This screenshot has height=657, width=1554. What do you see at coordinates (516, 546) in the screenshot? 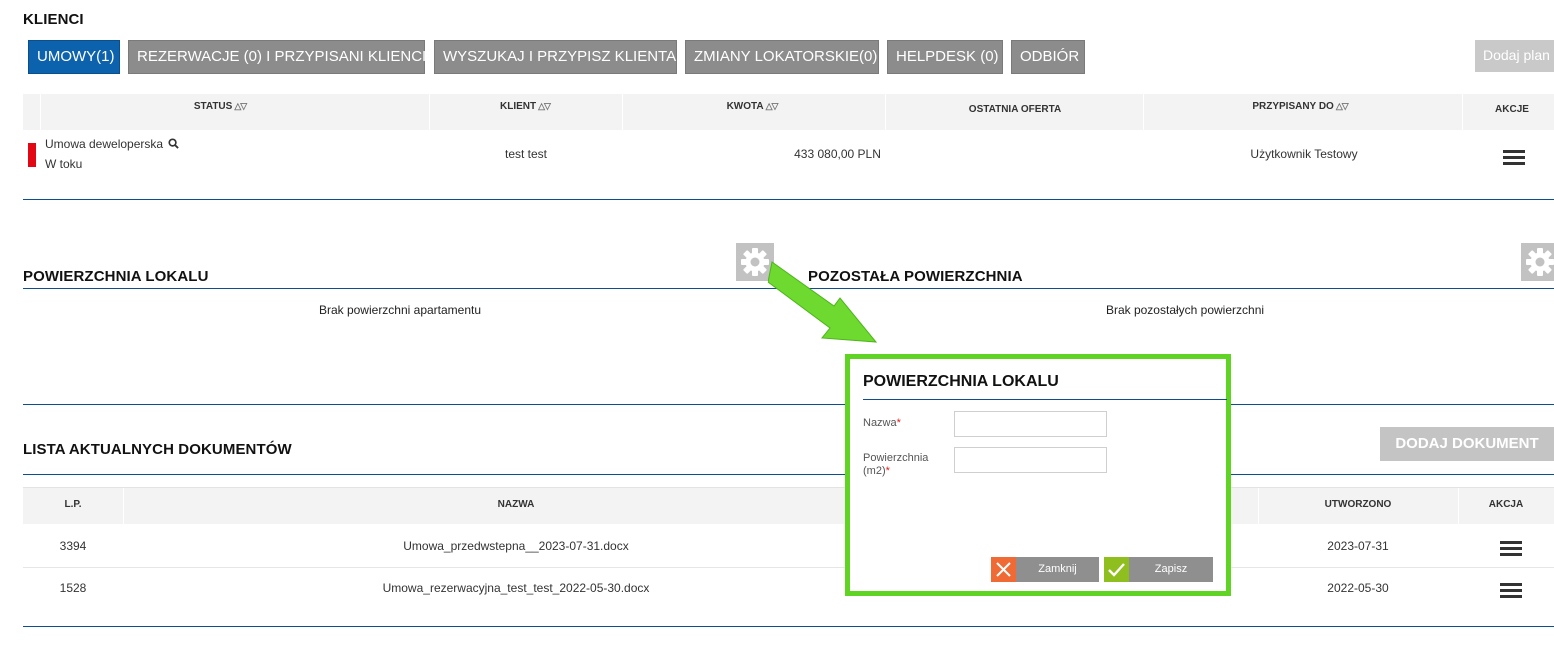
I see `doc-name: Umowa_przedwstepna__2023-07-31.docx` at bounding box center [516, 546].